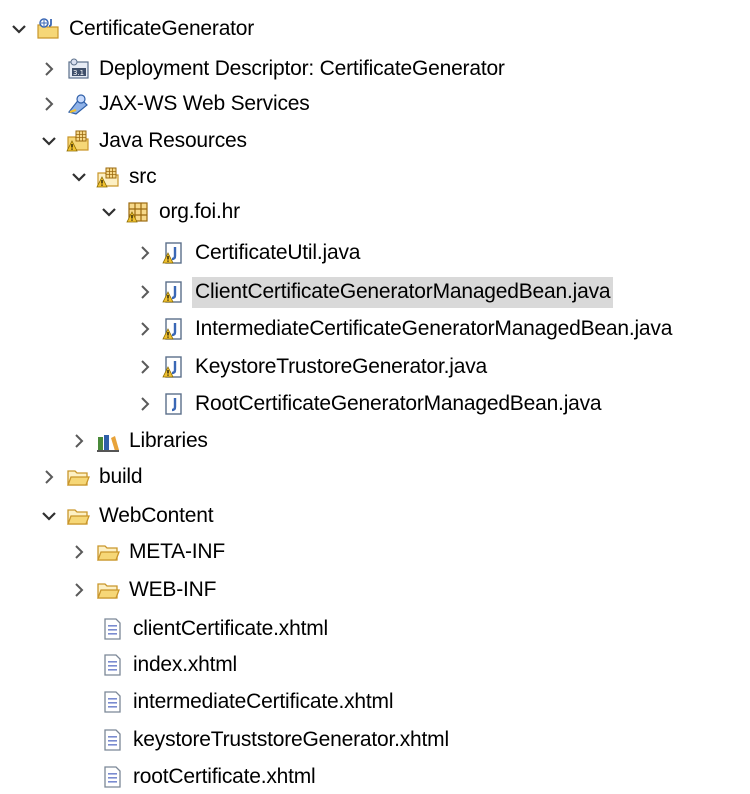 The image size is (750, 794). Describe the element at coordinates (143, 176) in the screenshot. I see `tree-item-label: src` at that location.